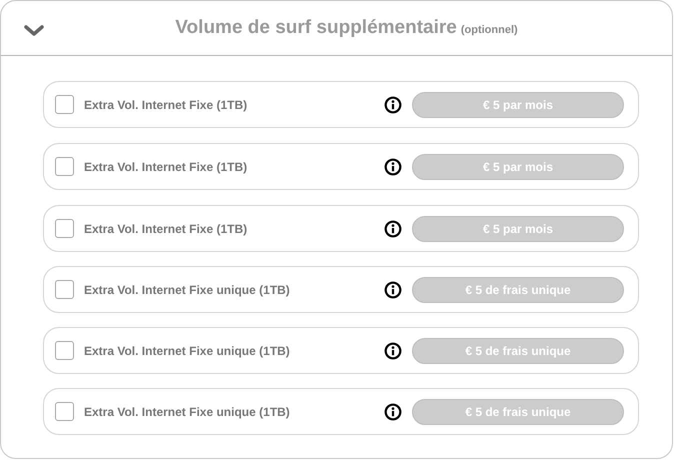 The height and width of the screenshot is (460, 674). I want to click on optional-note: (optionnel), so click(489, 30).